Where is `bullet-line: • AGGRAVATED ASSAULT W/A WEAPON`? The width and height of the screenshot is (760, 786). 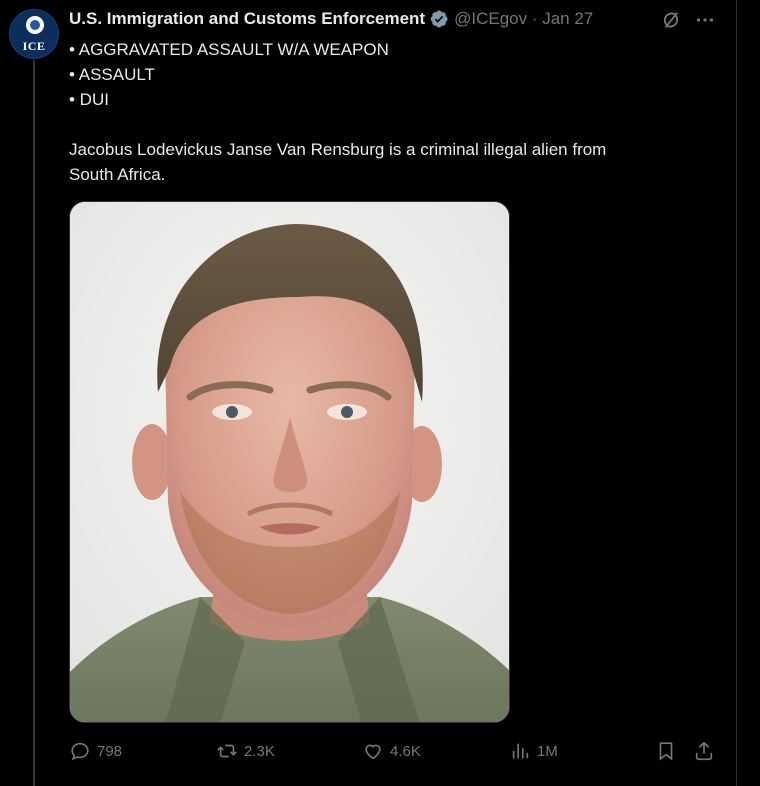 bullet-line: • AGGRAVATED ASSAULT W/A WEAPON is located at coordinates (229, 49).